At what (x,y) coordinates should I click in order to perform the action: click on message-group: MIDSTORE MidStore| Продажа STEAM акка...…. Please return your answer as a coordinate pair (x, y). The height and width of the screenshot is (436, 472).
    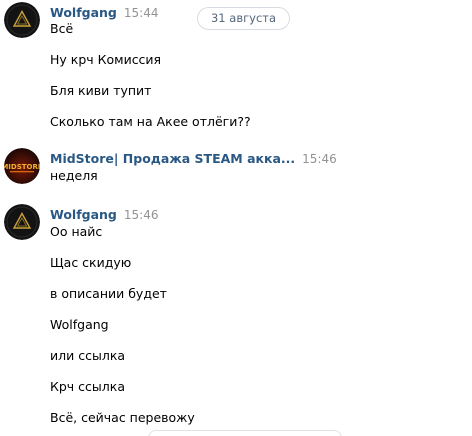
    Looking at the image, I should click on (236, 168).